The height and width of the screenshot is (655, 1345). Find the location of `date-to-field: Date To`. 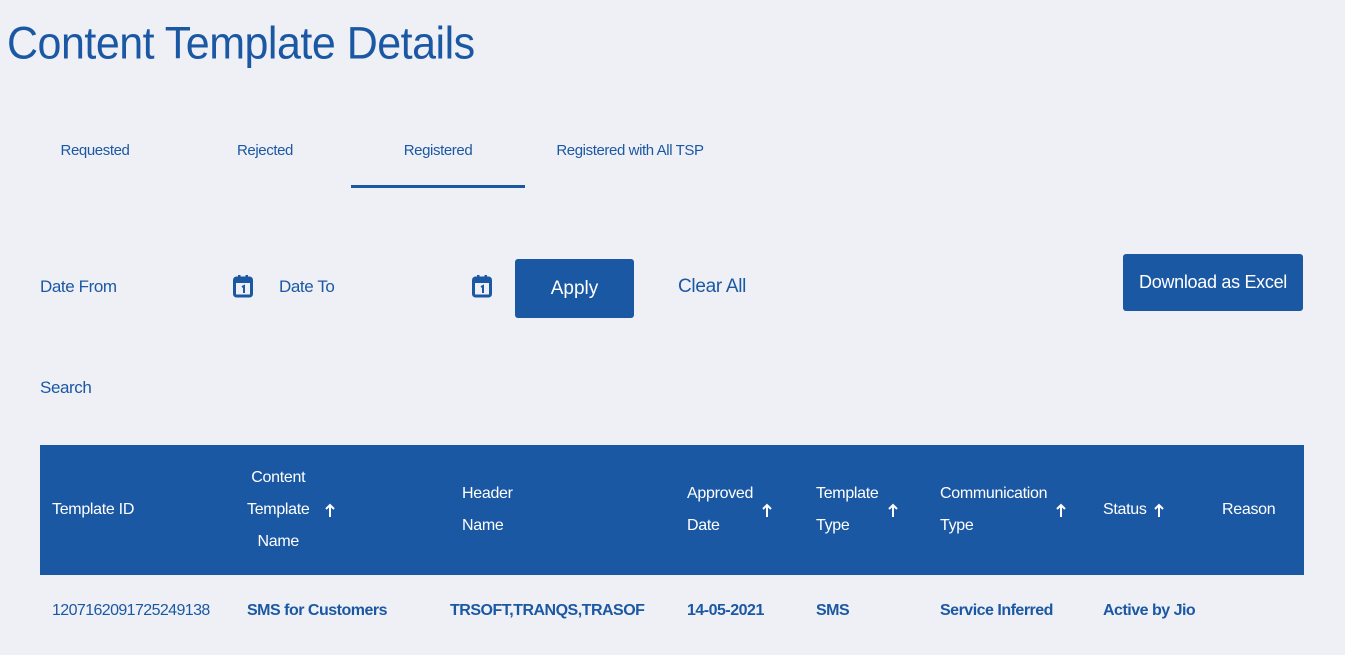

date-to-field: Date To is located at coordinates (307, 287).